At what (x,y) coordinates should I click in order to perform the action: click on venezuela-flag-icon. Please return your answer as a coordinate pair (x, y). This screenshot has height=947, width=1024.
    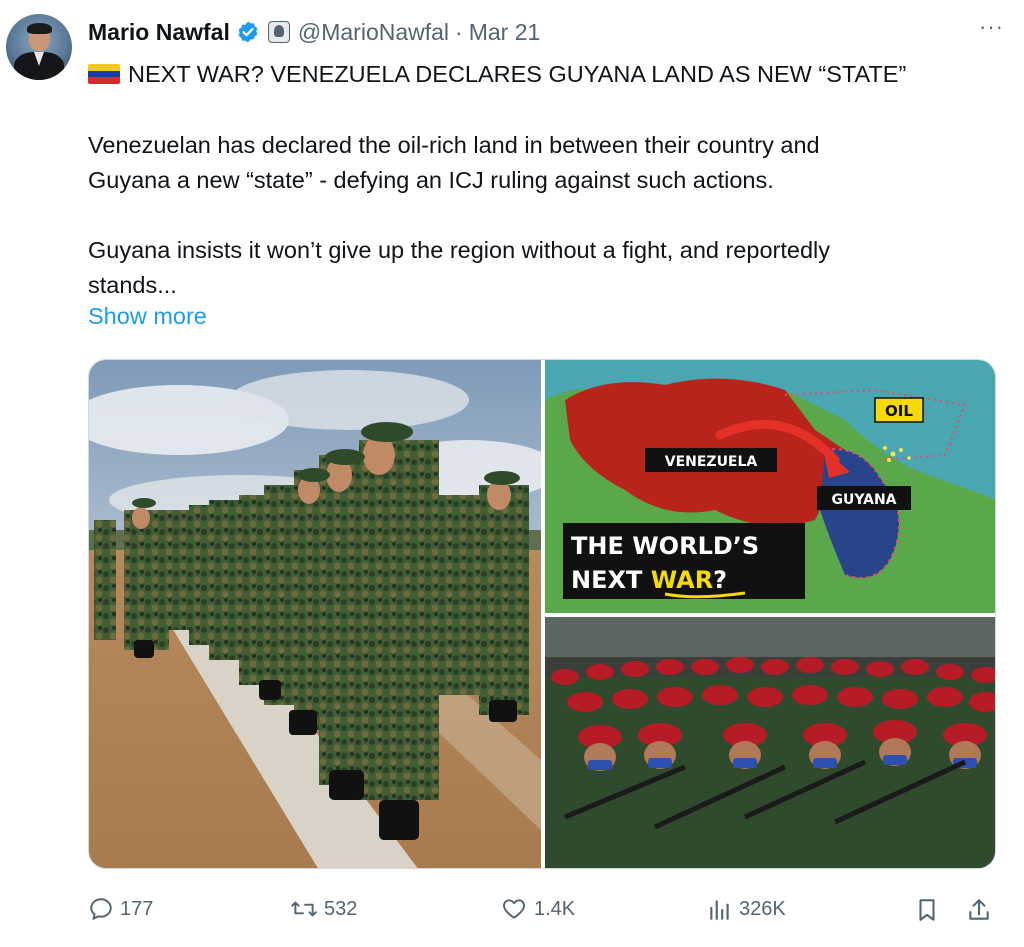
    Looking at the image, I should click on (104, 74).